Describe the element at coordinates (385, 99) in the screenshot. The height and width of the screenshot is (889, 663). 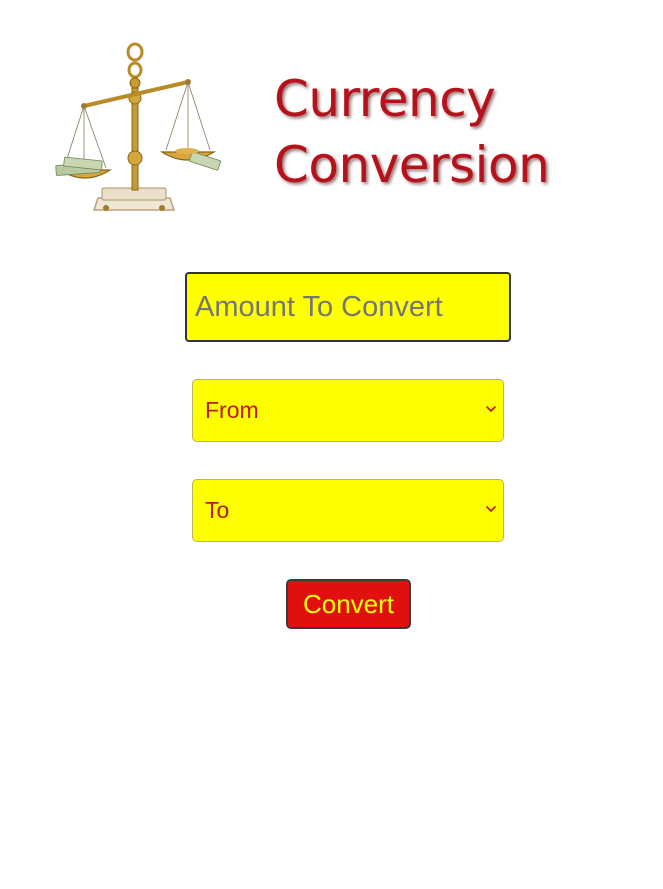
I see `title-line-currency: Currency` at that location.